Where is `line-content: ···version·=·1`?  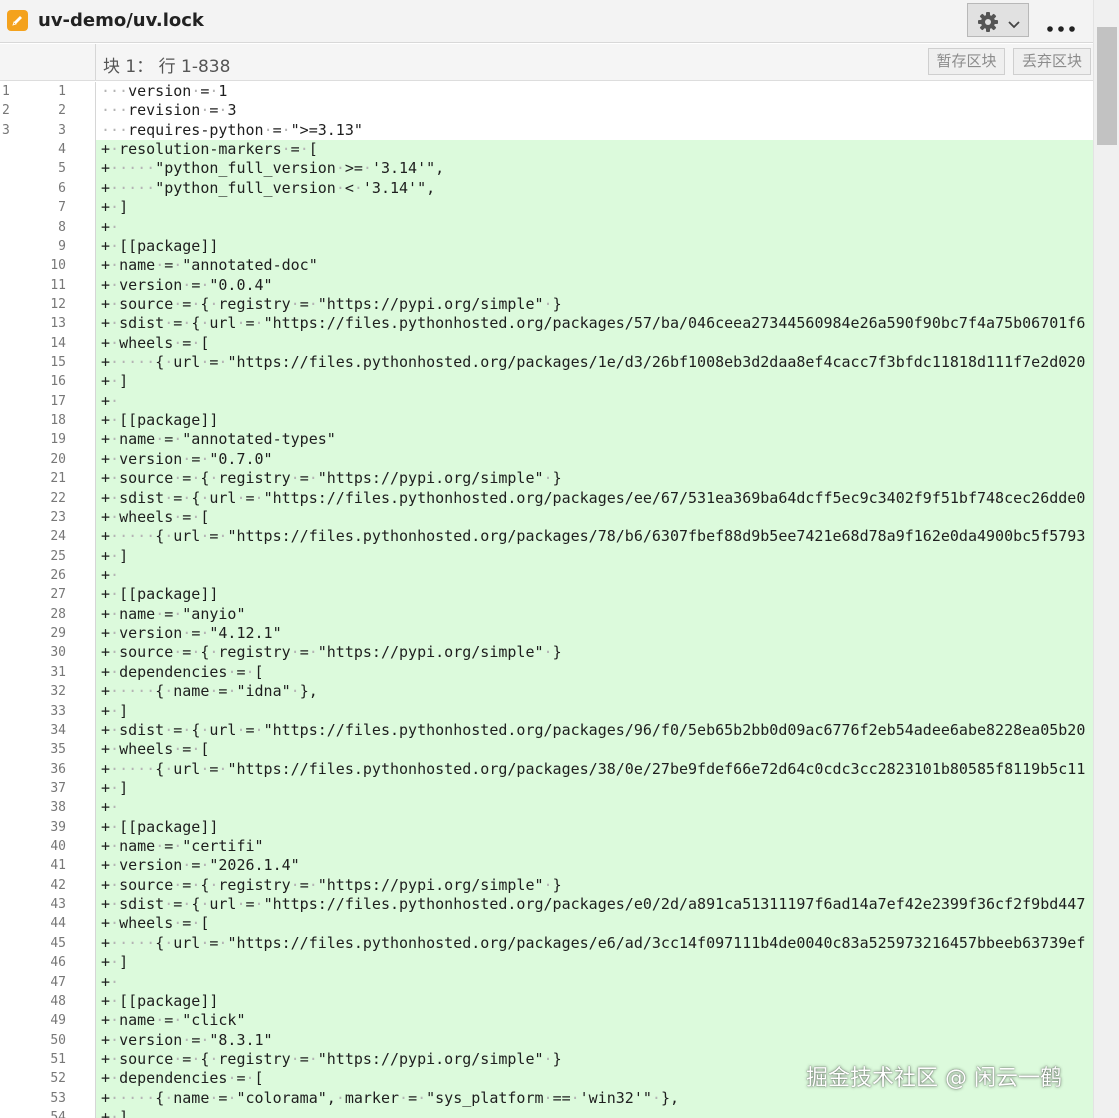
line-content: ···version·=·1 is located at coordinates (164, 91).